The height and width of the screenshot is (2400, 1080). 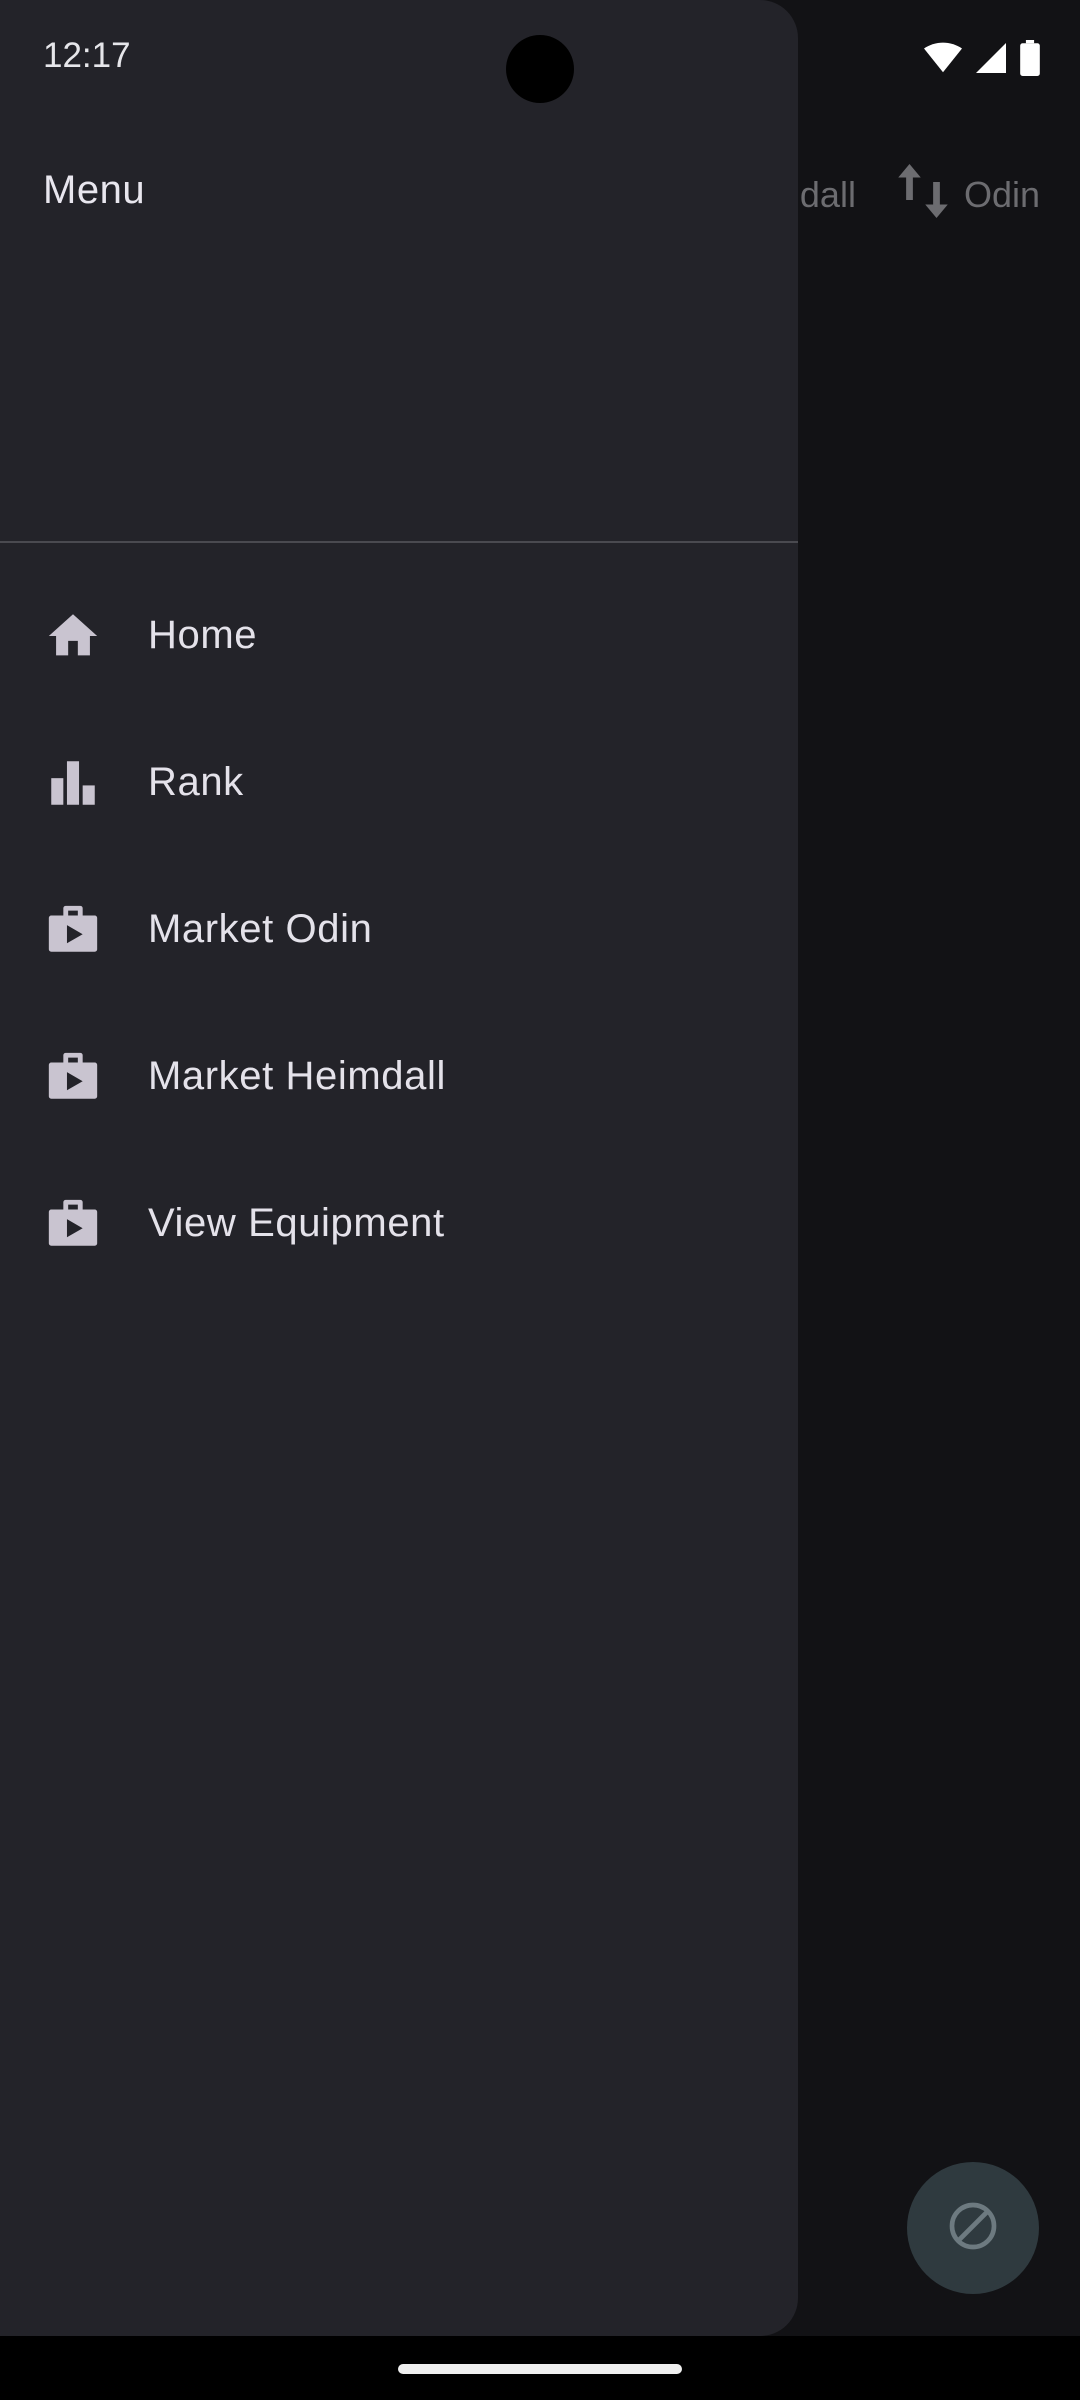 I want to click on wifi-icon, so click(x=943, y=58).